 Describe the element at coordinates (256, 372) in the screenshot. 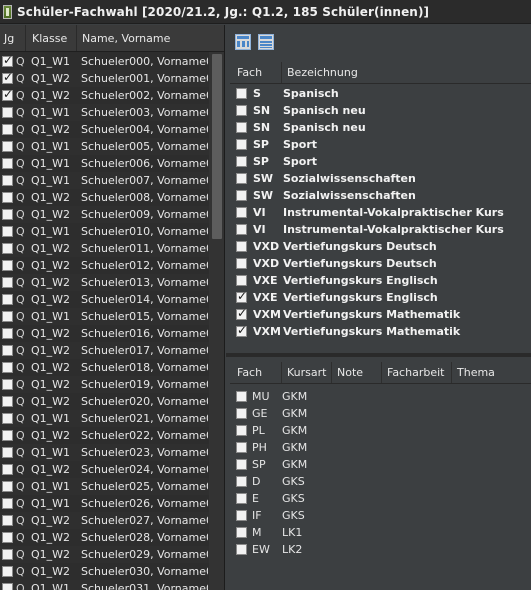

I see `column-header-fach: Fach` at that location.